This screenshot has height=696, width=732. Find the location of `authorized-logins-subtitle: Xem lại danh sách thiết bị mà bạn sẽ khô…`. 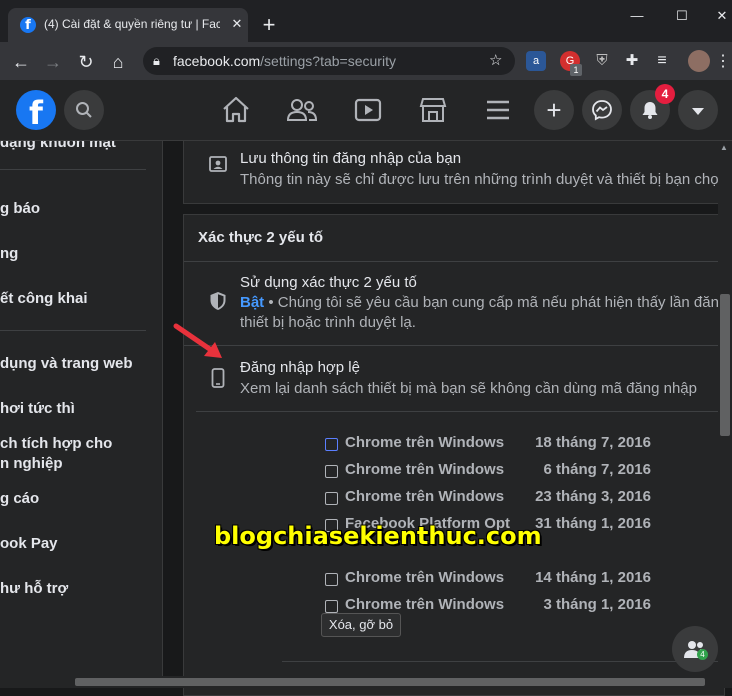

authorized-logins-subtitle: Xem lại danh sách thiết bị mà bạn sẽ khô… is located at coordinates (468, 388).